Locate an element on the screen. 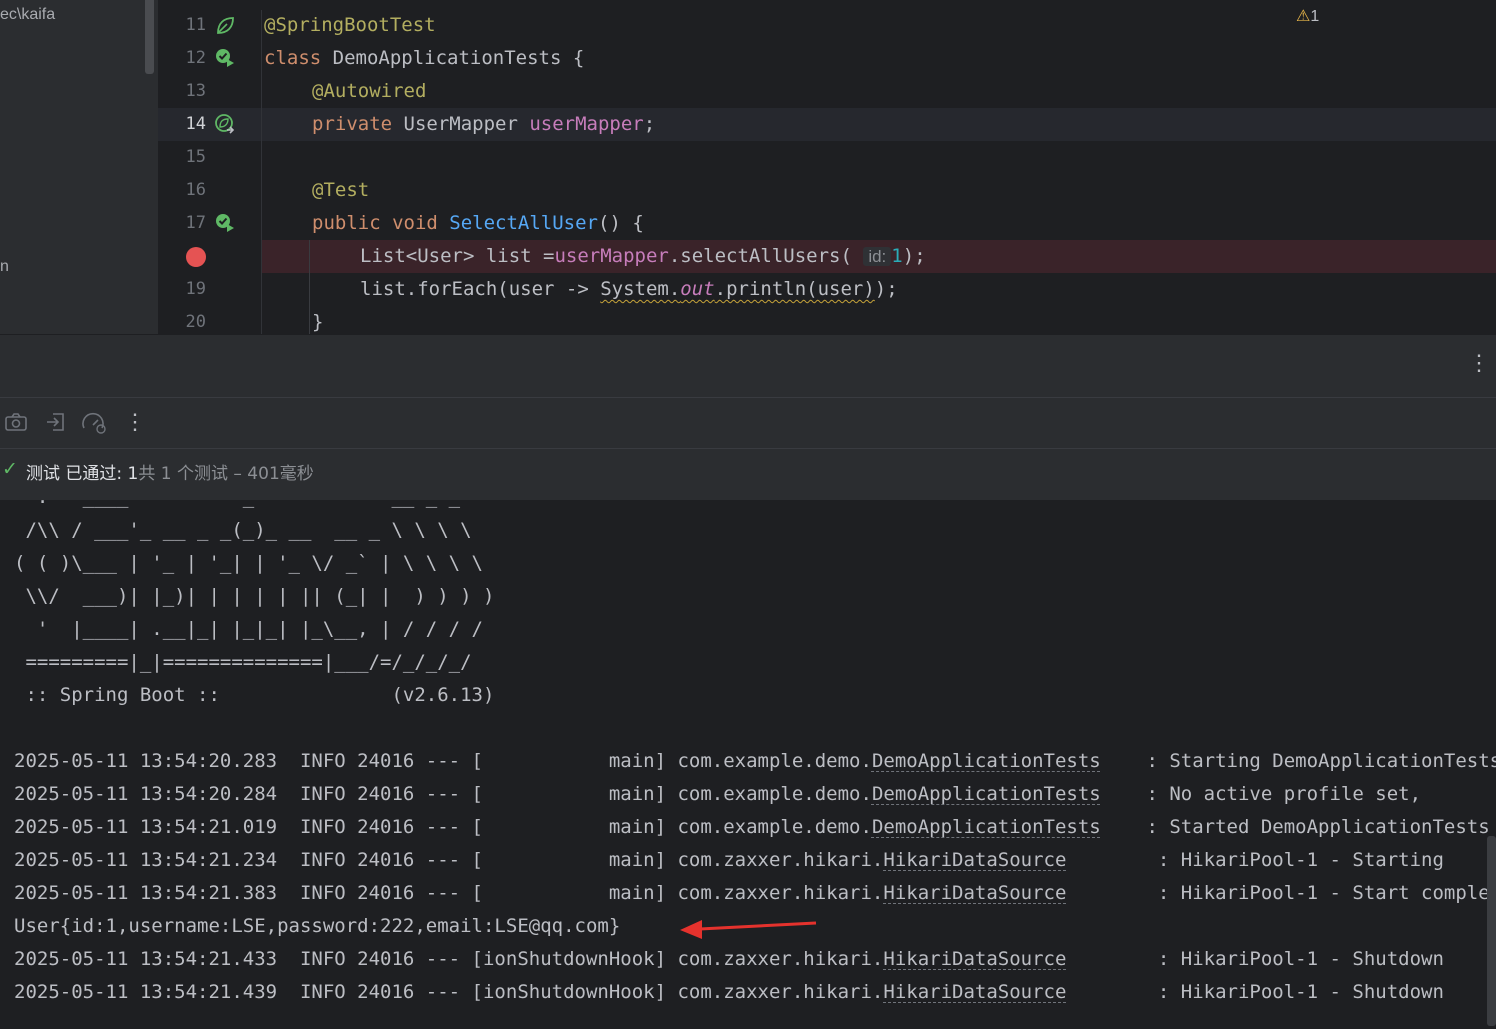  red-arrow-annotation is located at coordinates (748, 929).